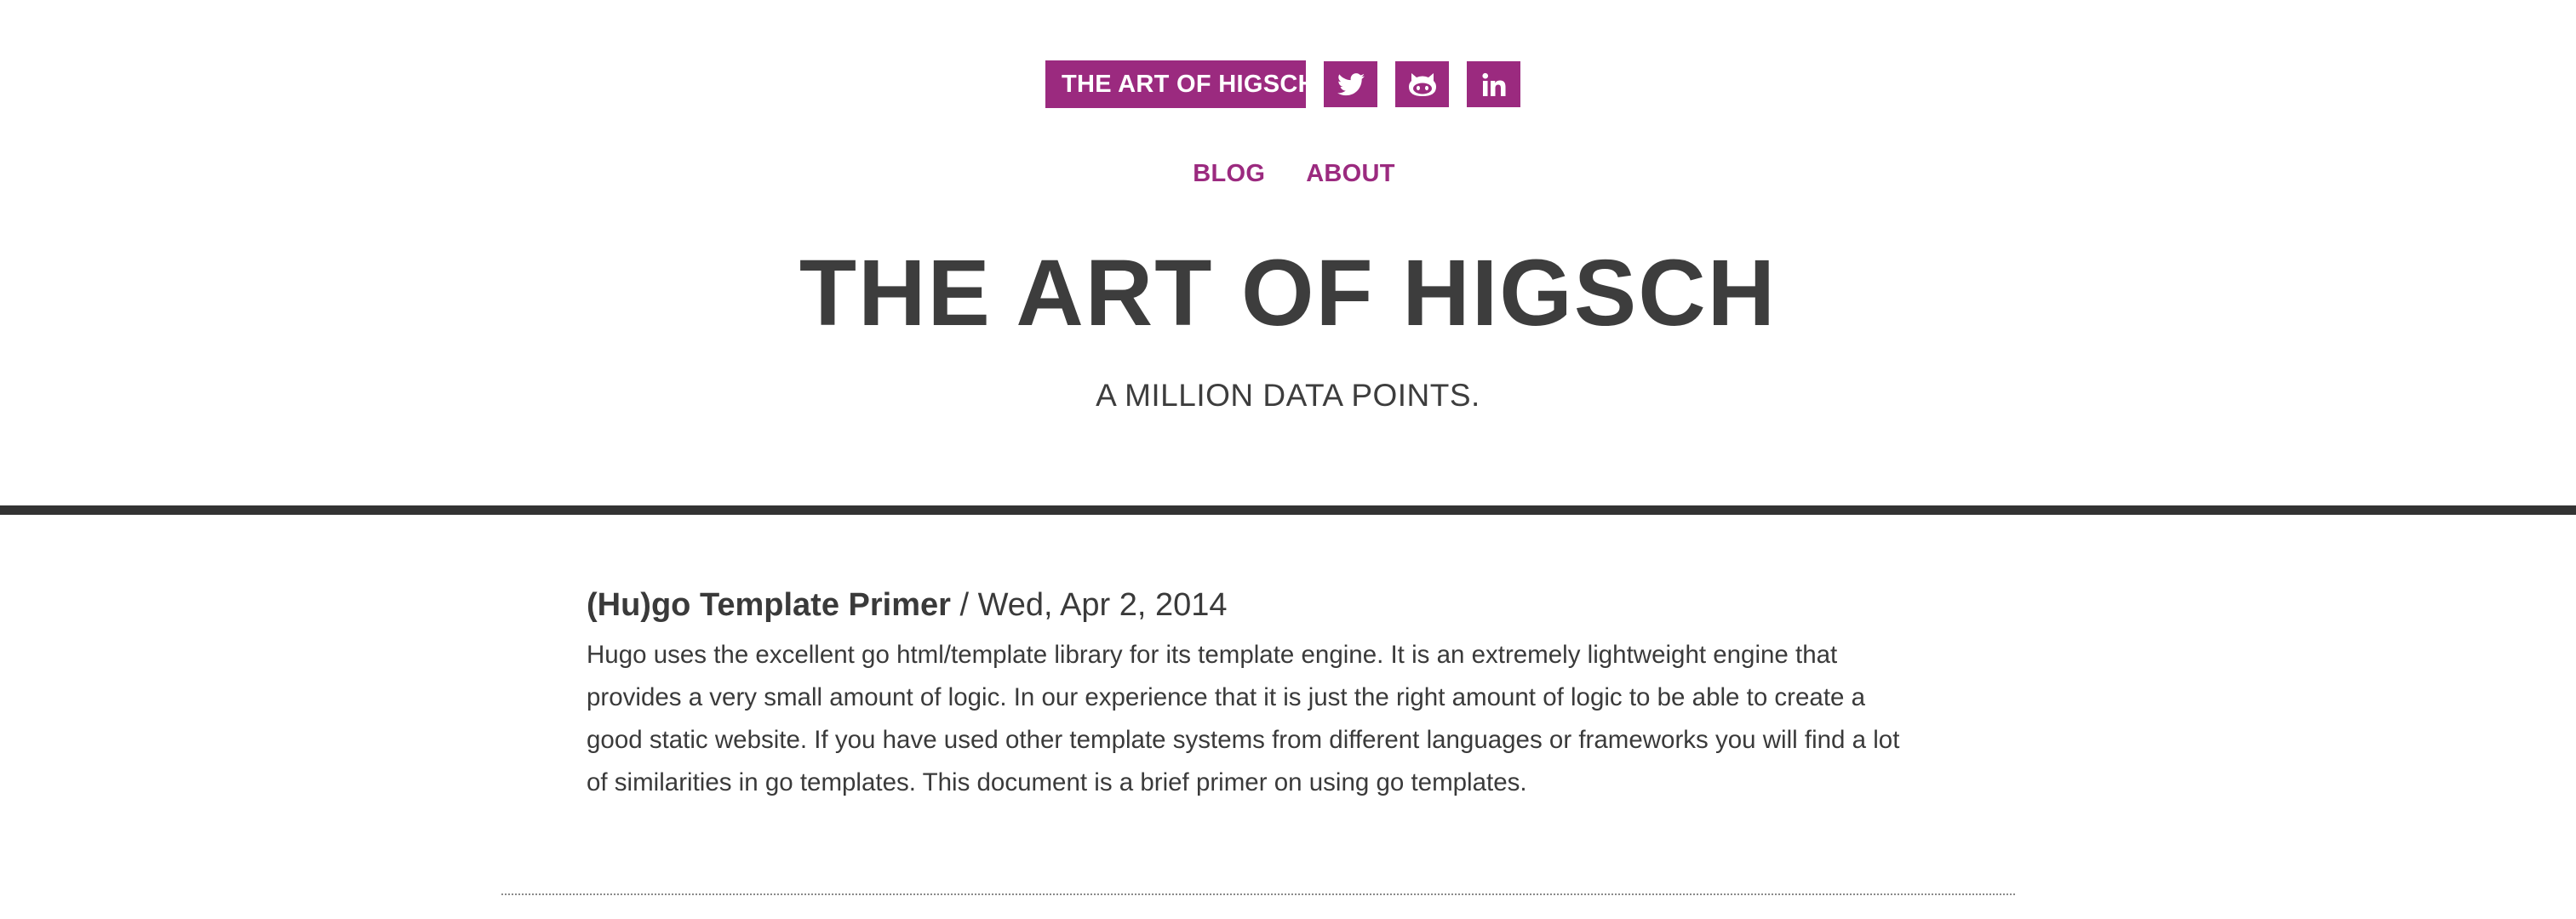 The width and height of the screenshot is (2576, 919). Describe the element at coordinates (1288, 293) in the screenshot. I see `site-title: THE ART OF HIGSCH` at that location.